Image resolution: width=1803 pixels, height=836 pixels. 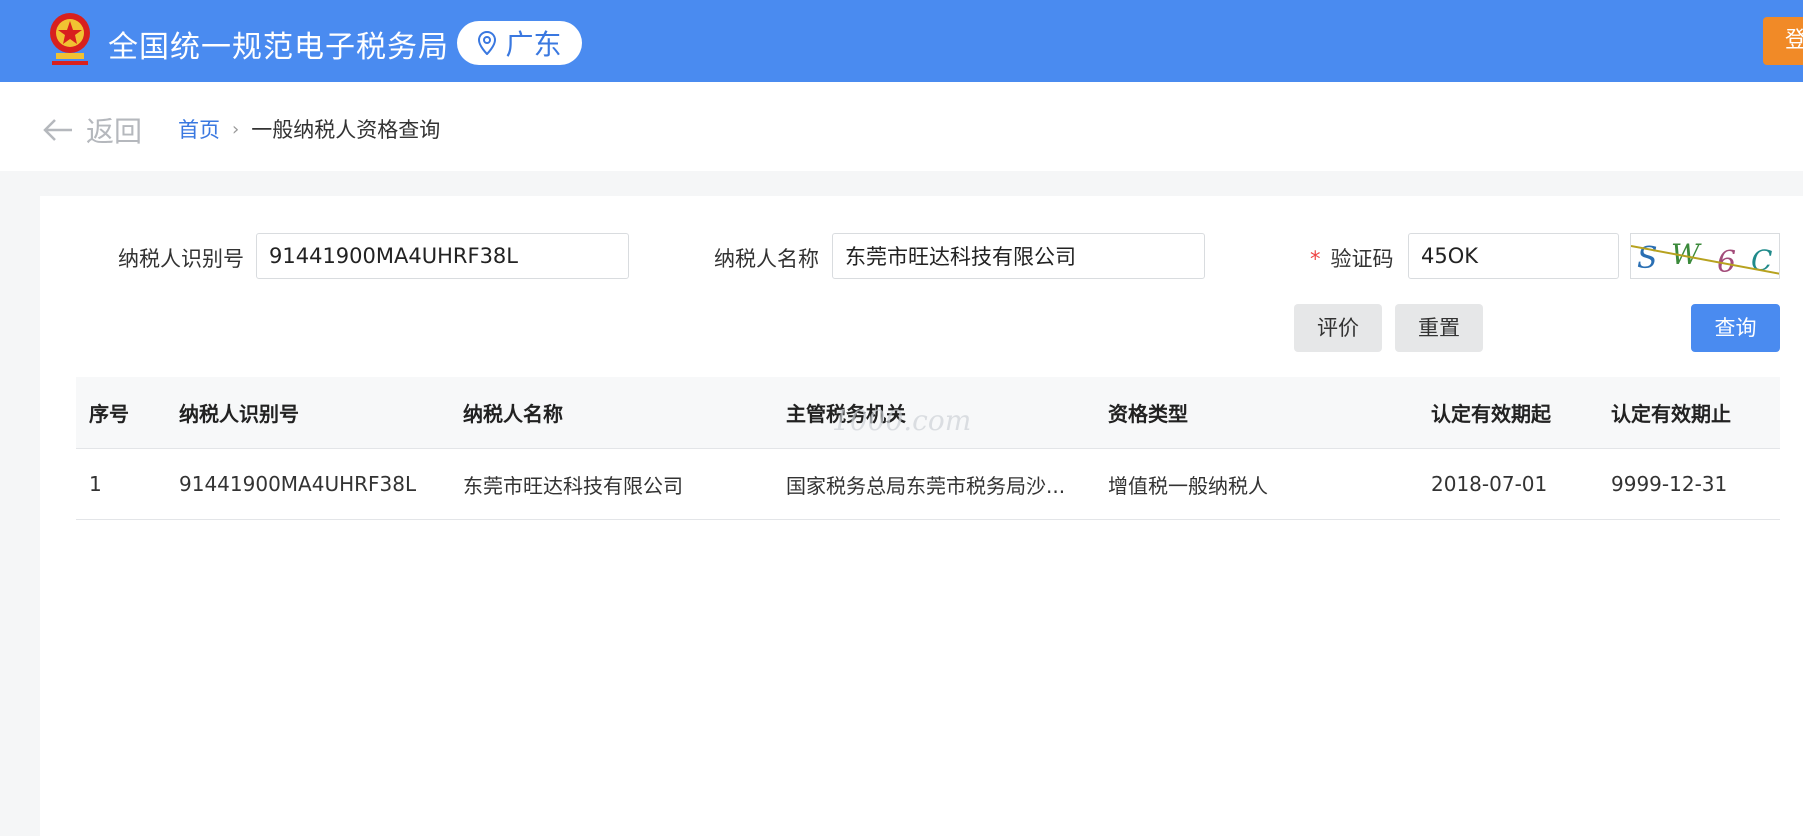 I want to click on column-header-taxpayer-id: 纳税人识别号, so click(x=239, y=414).